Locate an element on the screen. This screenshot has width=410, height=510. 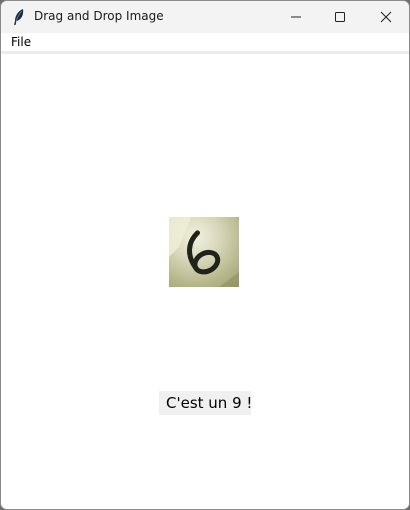
window-title: Drag and Drop Image is located at coordinates (99, 16).